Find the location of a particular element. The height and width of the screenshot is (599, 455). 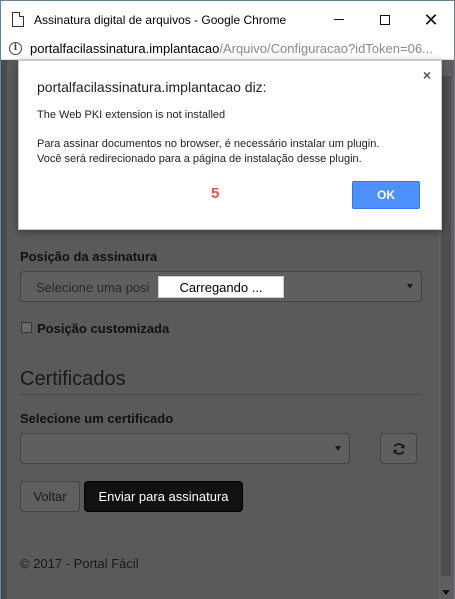

page-footer: © 2017 - Portal Fácil is located at coordinates (79, 563).